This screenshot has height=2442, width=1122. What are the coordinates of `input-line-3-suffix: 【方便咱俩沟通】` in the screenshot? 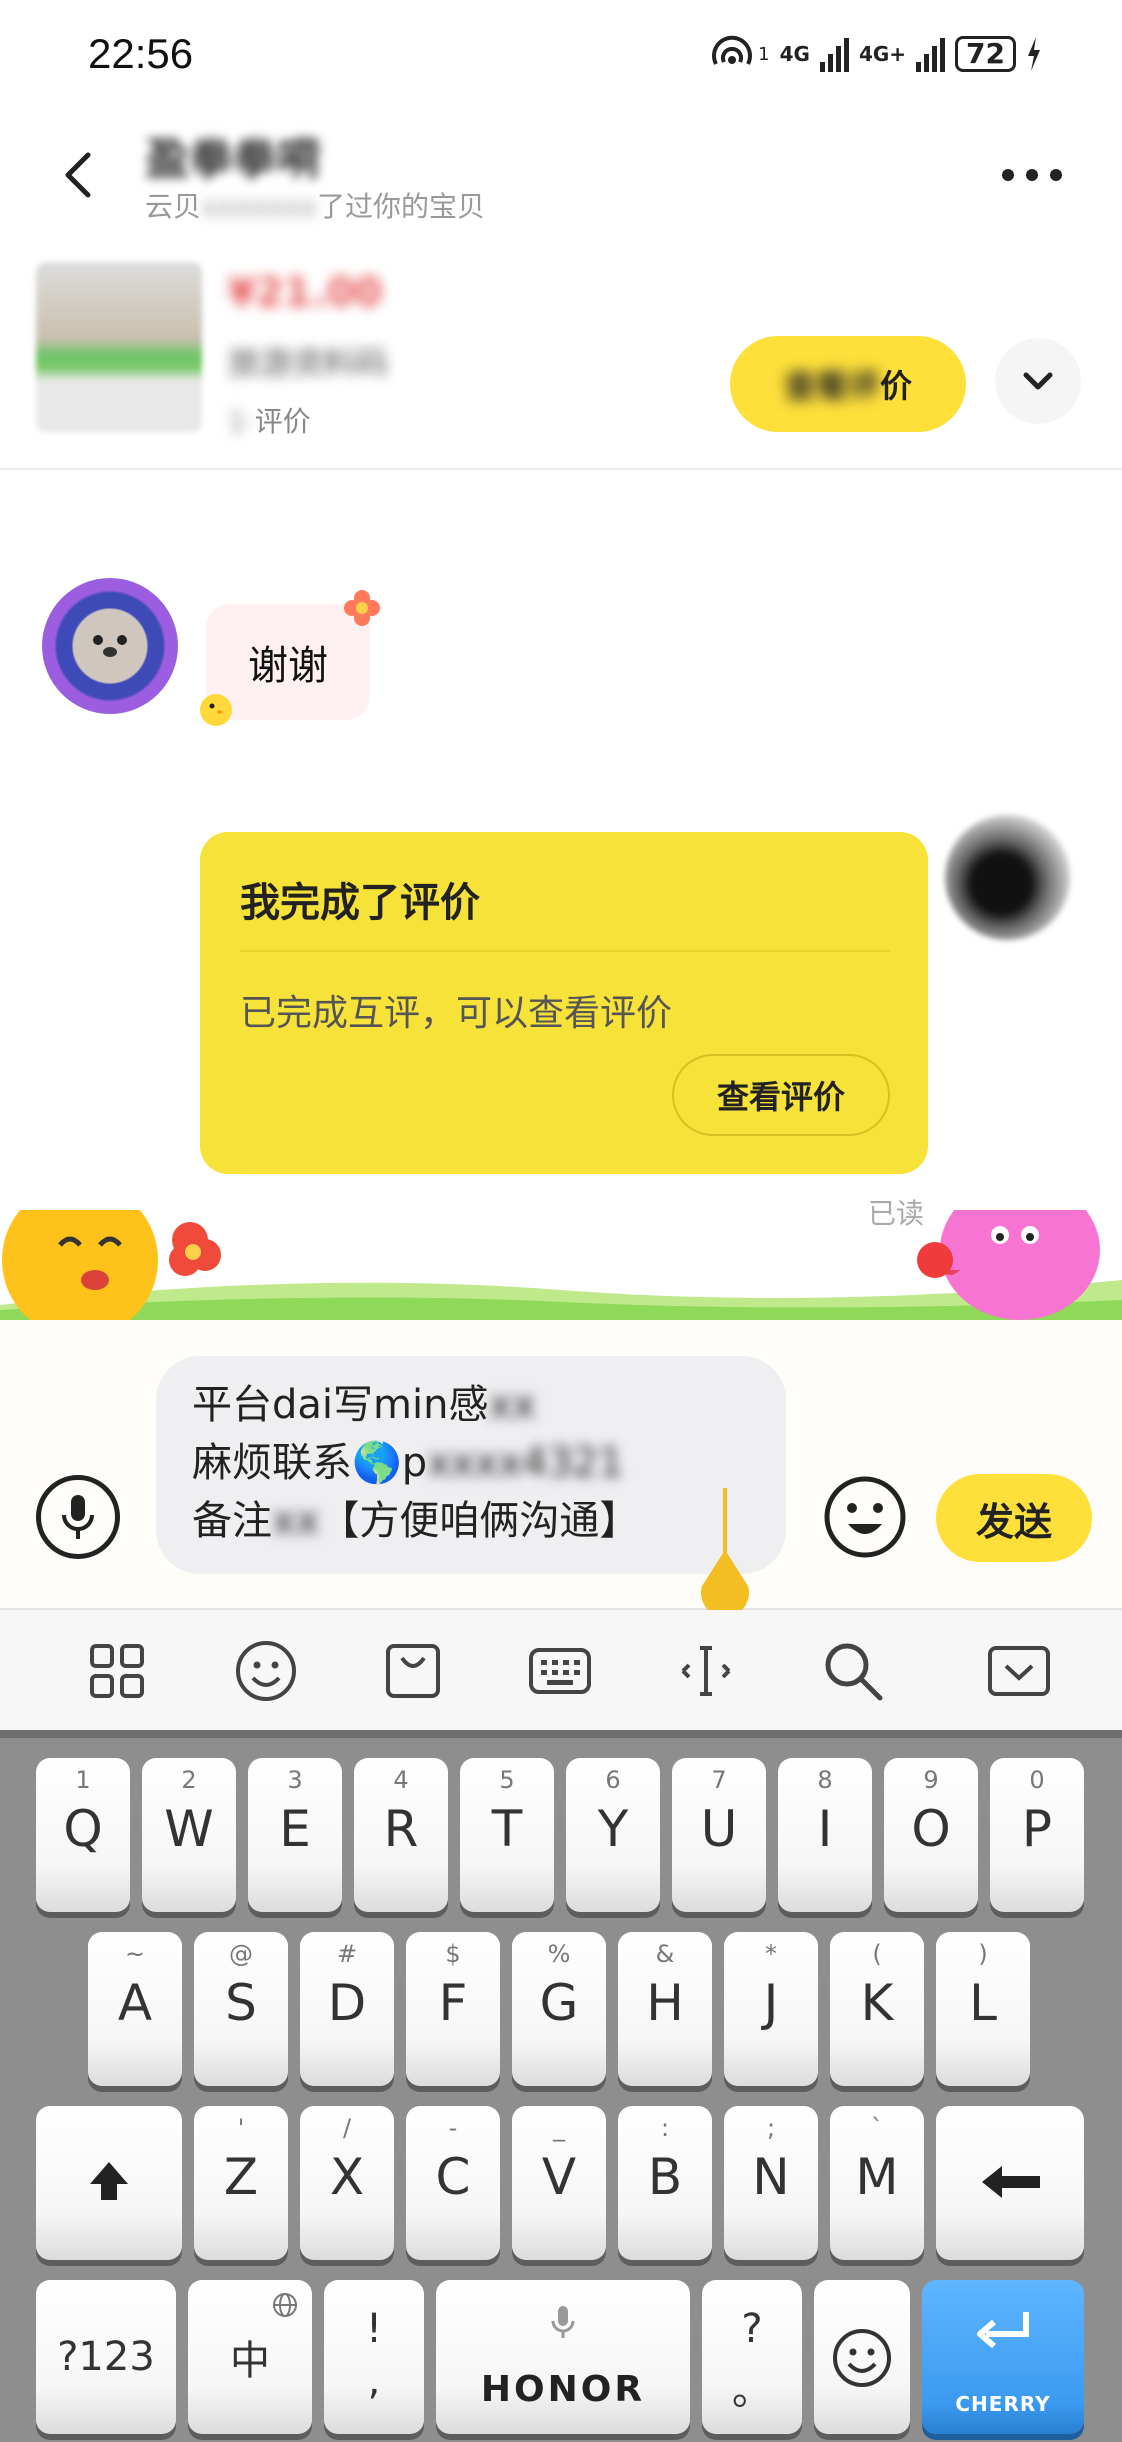 It's located at (479, 1521).